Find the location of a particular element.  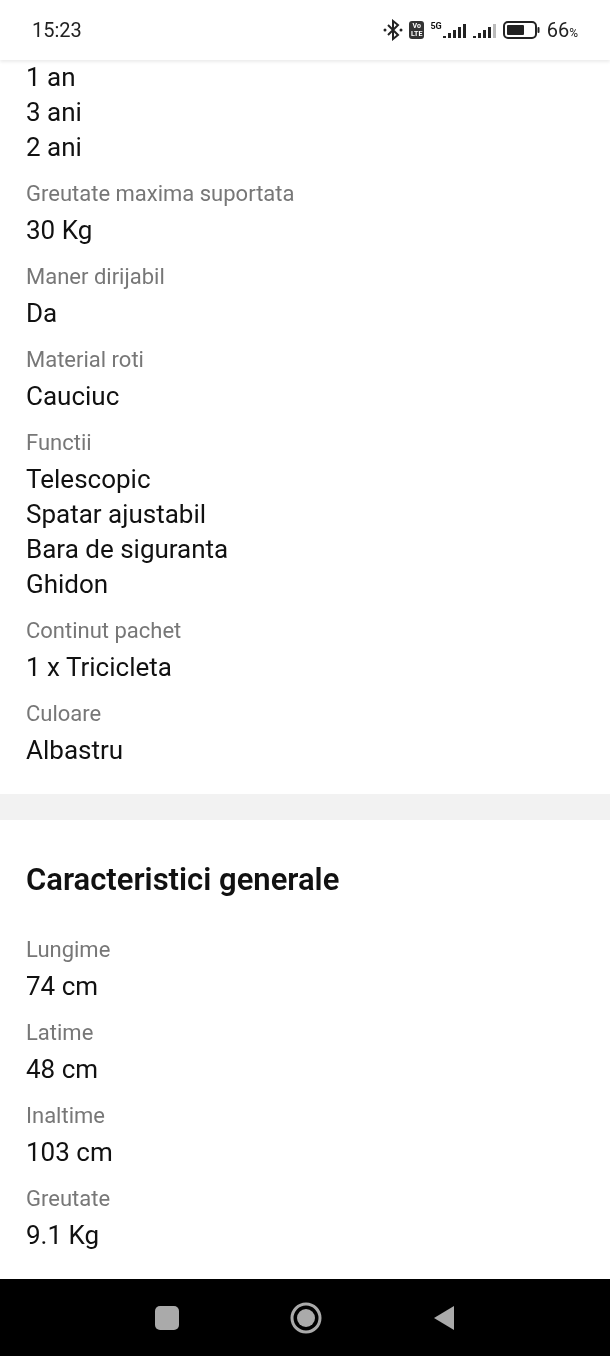

spec-value: Da is located at coordinates (42, 313).